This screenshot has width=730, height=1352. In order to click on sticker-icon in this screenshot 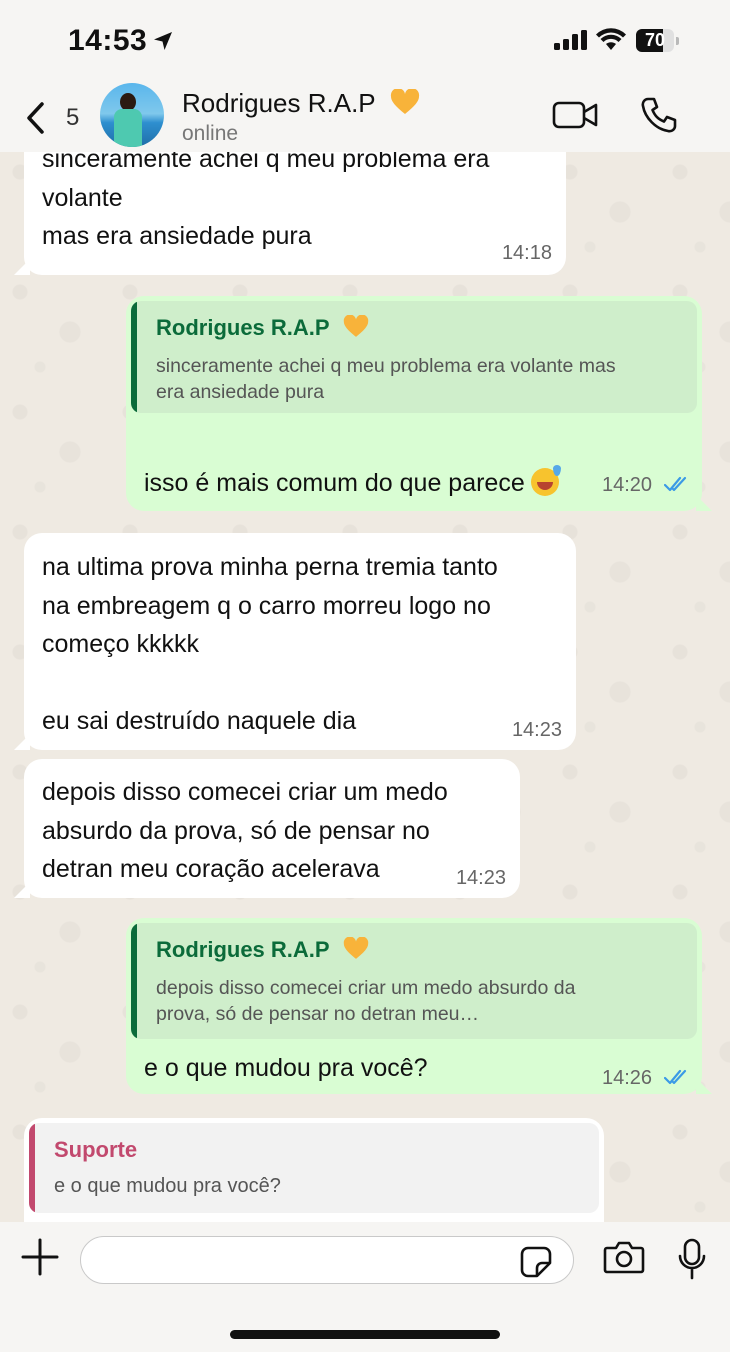, I will do `click(536, 1262)`.